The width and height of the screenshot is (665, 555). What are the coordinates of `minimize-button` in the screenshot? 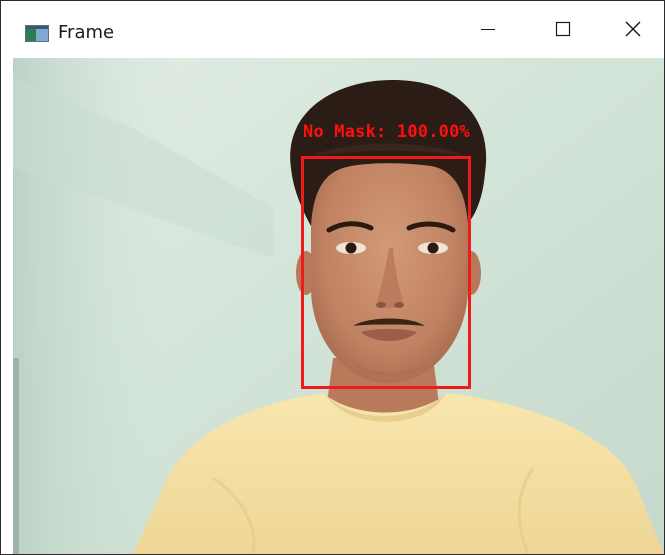 It's located at (488, 29).